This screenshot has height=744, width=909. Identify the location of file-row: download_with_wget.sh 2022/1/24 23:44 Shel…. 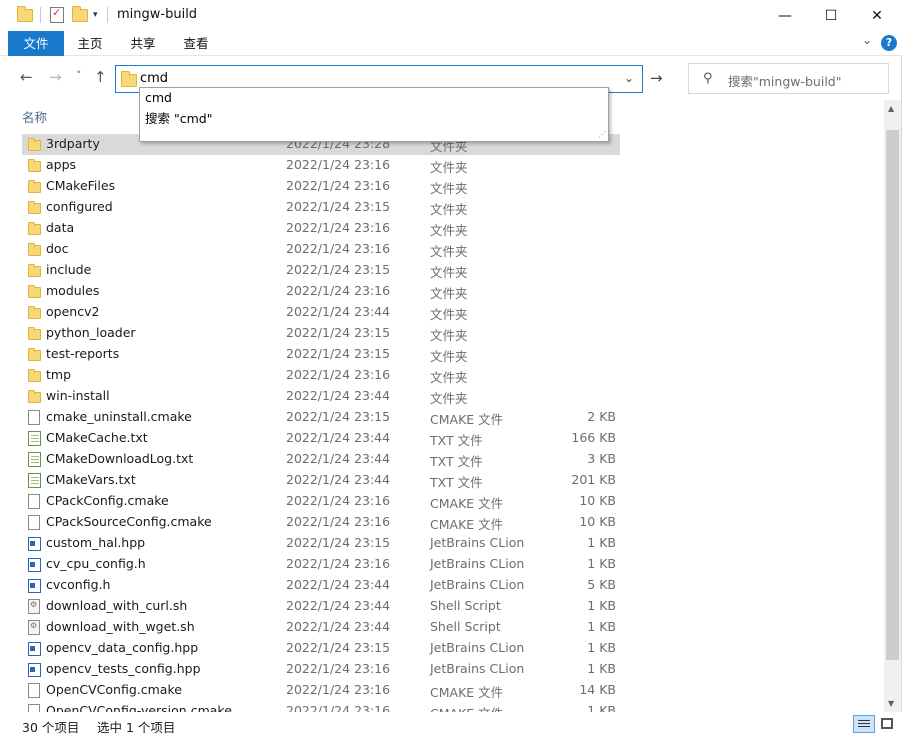
(321, 627).